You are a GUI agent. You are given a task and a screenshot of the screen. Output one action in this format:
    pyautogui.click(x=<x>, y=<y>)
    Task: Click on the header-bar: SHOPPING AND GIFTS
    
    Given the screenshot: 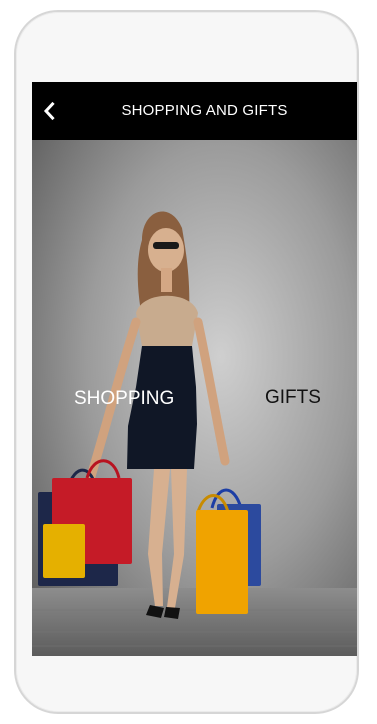 What is the action you would take?
    pyautogui.click(x=194, y=111)
    